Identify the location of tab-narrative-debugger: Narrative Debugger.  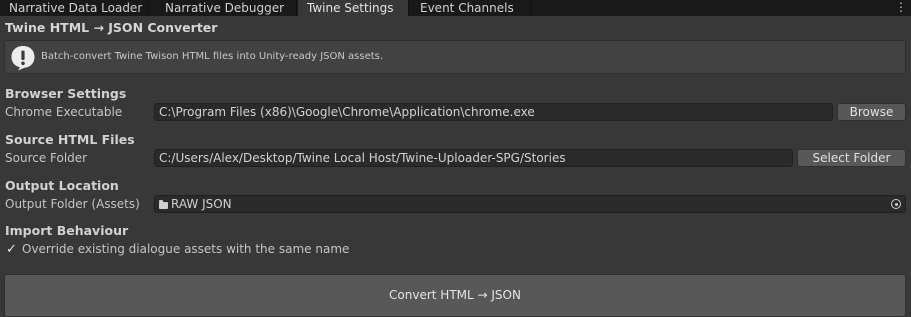
(226, 8).